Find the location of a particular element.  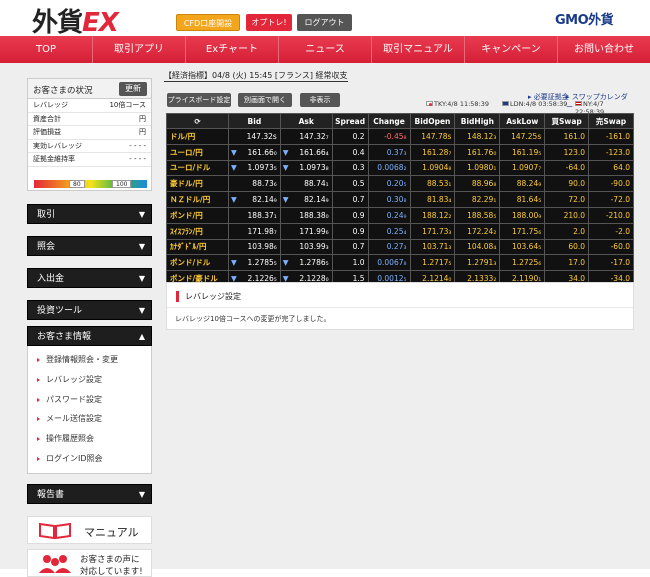

ask-price: 88.74₁ is located at coordinates (306, 184).